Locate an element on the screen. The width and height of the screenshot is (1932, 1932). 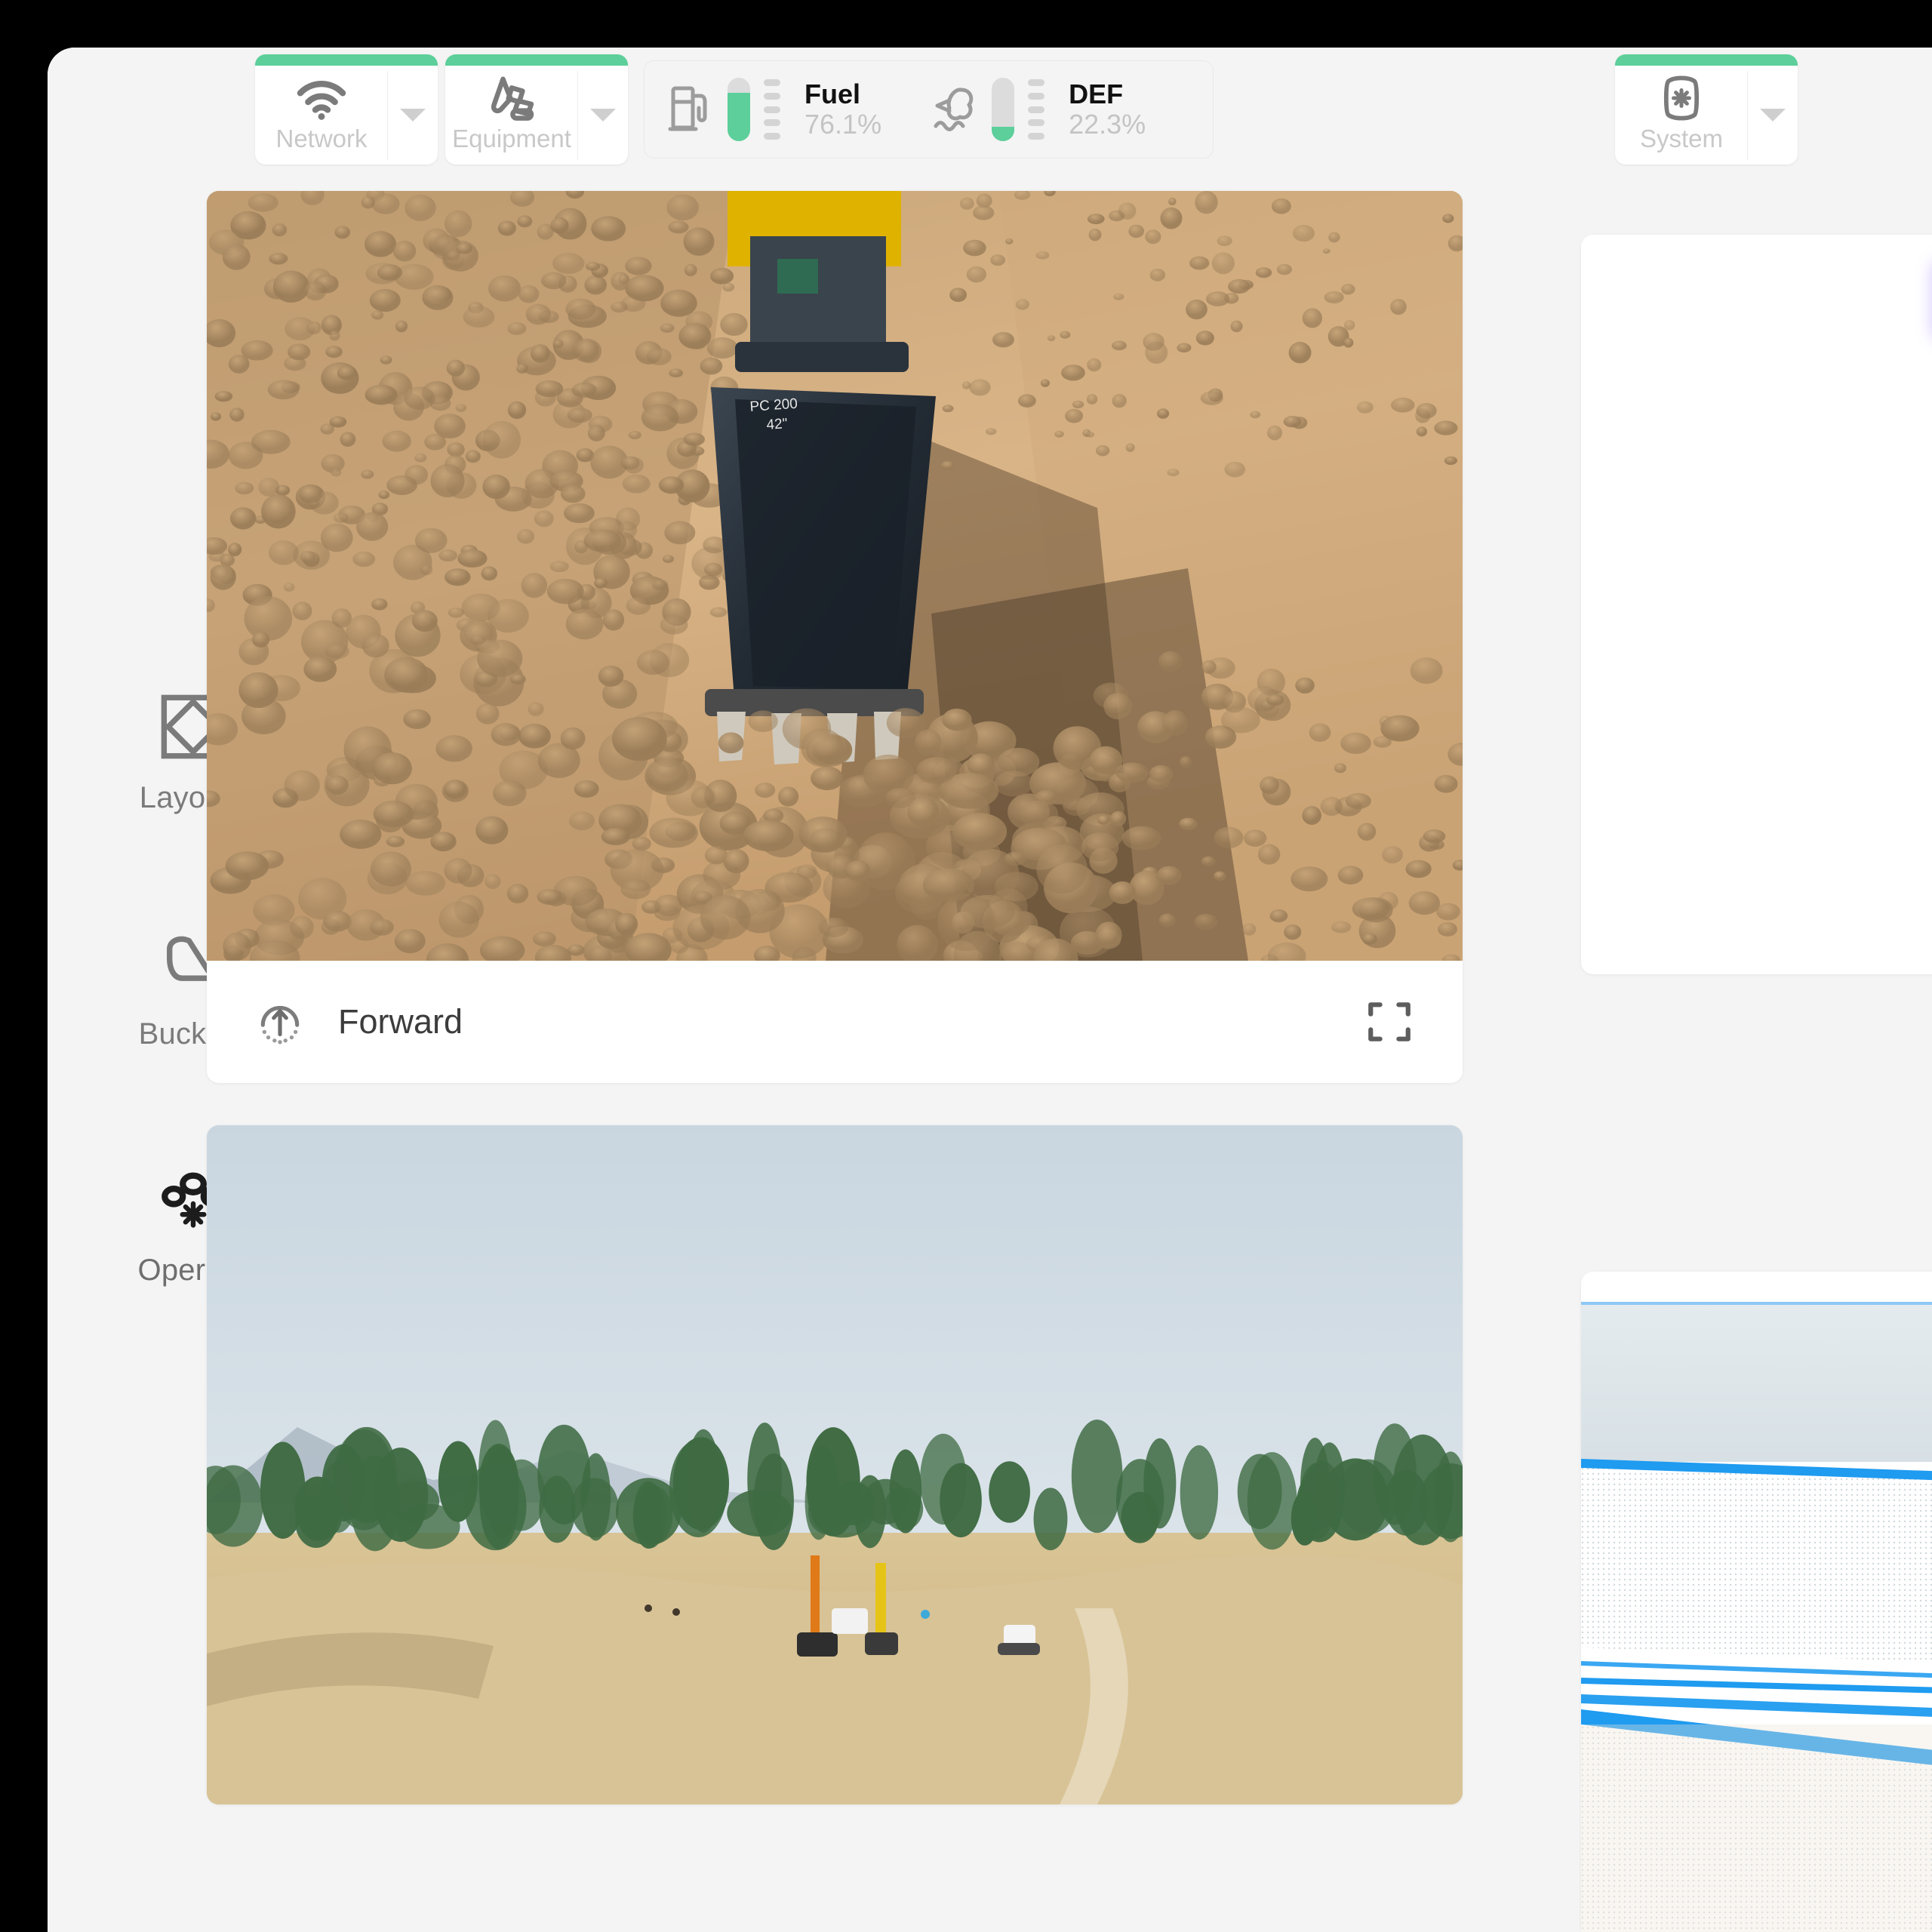
def-label: DEF is located at coordinates (1096, 93).